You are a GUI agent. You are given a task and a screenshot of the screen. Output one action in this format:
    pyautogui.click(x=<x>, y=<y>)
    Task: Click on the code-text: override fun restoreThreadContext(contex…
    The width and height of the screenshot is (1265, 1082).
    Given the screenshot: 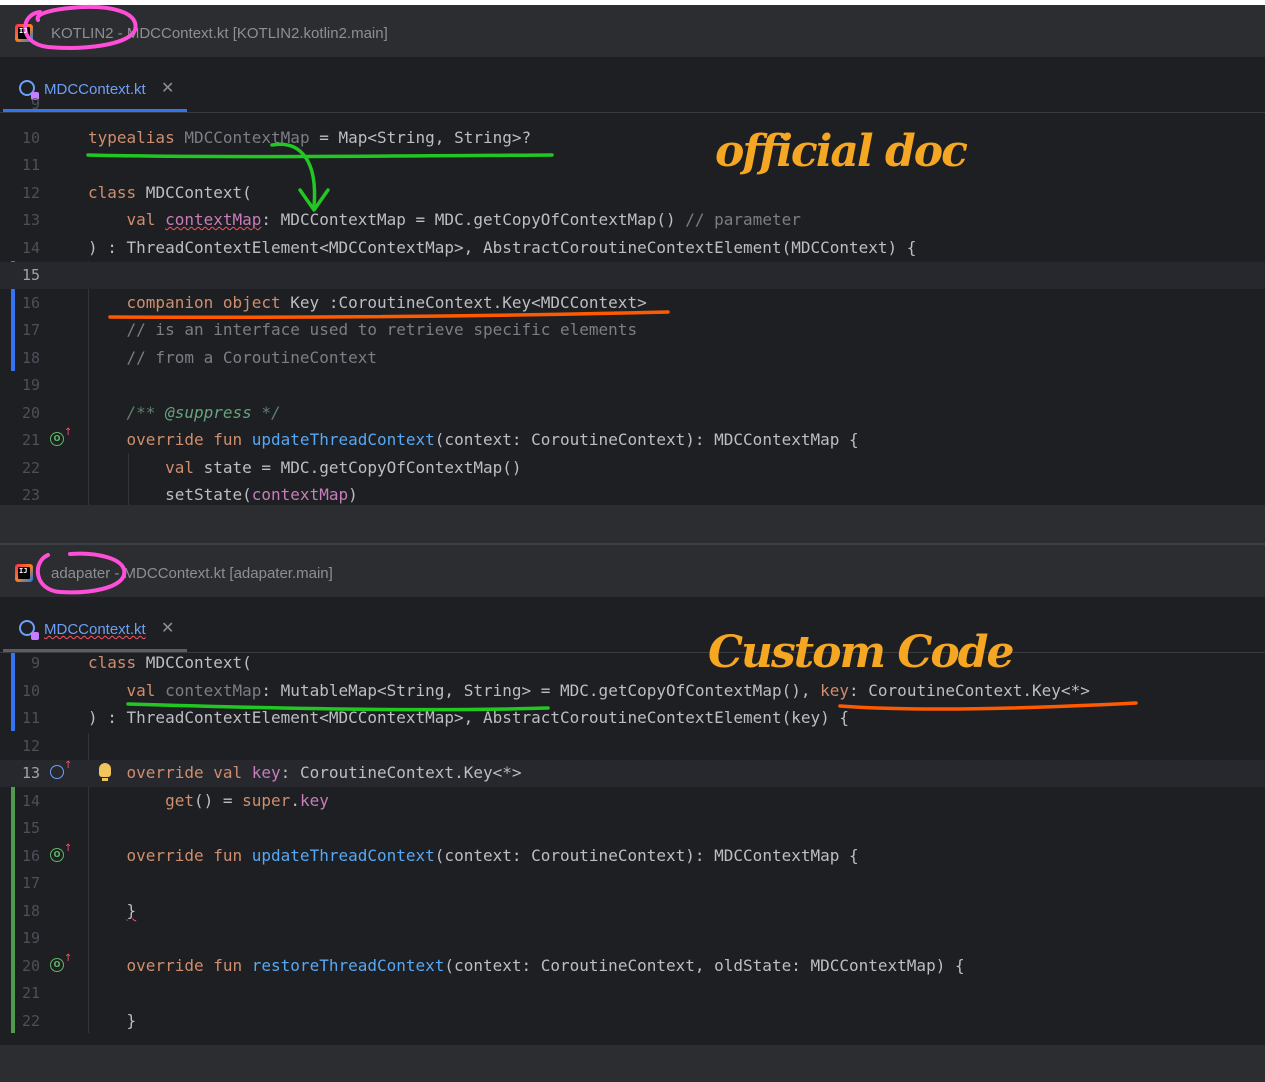 What is the action you would take?
    pyautogui.click(x=545, y=965)
    